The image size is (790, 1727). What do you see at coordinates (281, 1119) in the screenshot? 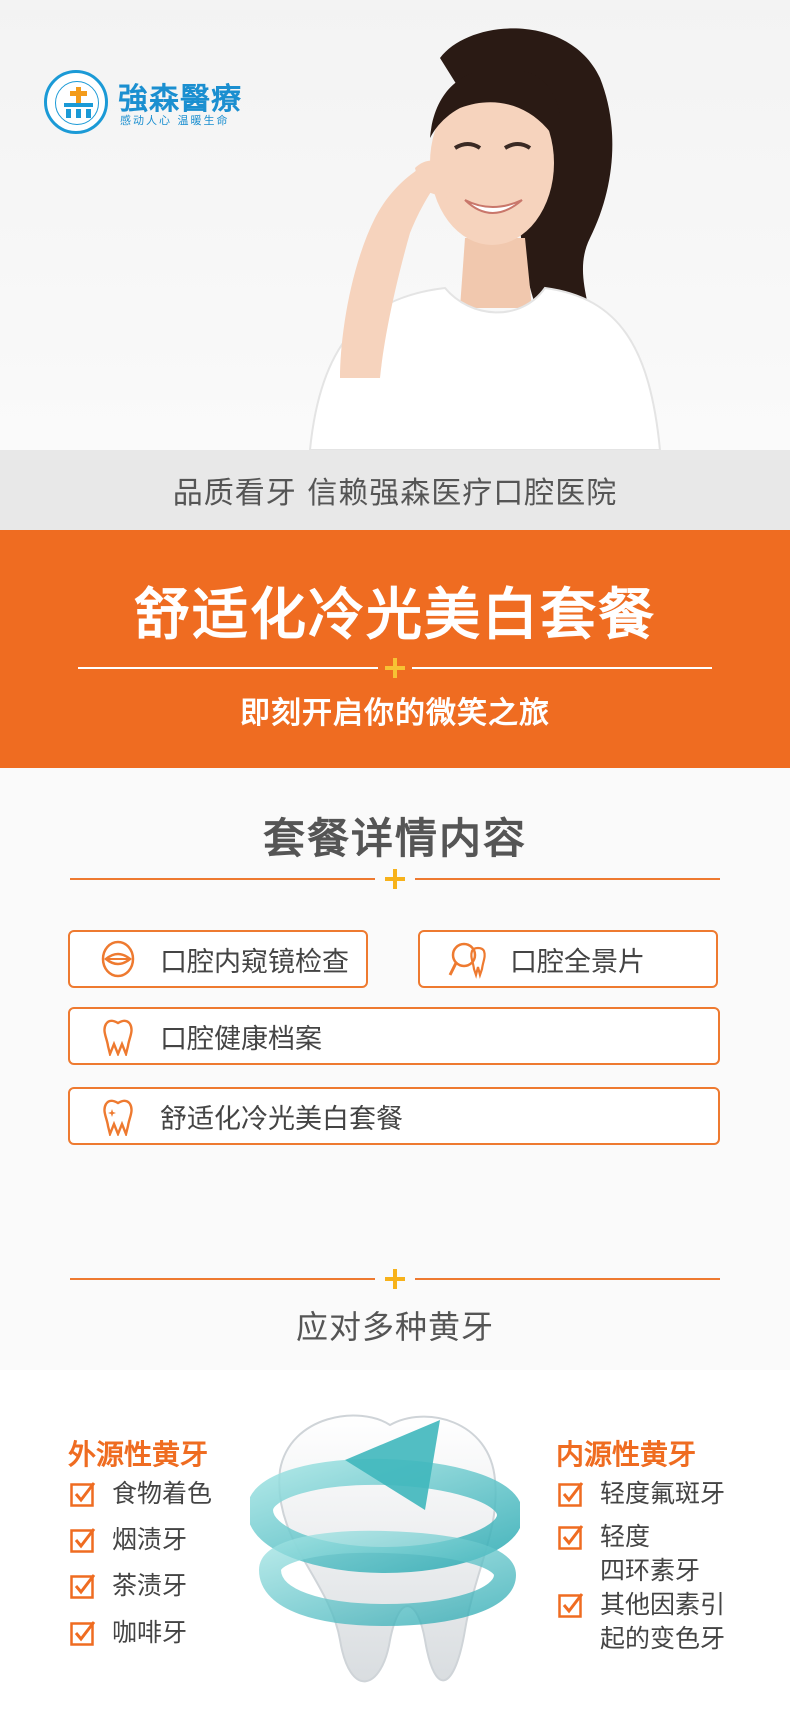
I see `package-item-label: 舒适化冷光美白套餐` at bounding box center [281, 1119].